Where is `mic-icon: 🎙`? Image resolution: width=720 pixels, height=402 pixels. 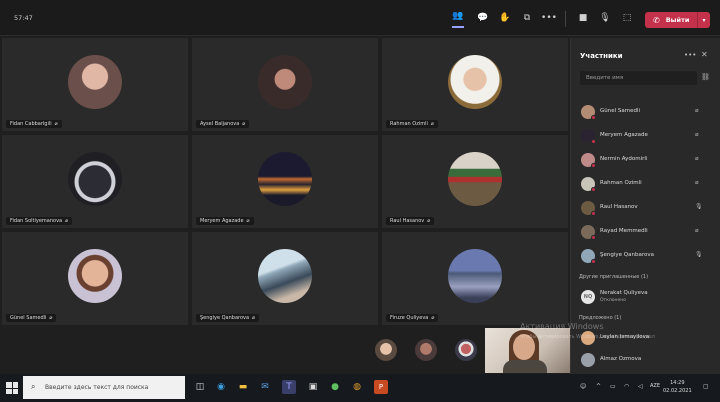 mic-icon: 🎙 is located at coordinates (699, 206).